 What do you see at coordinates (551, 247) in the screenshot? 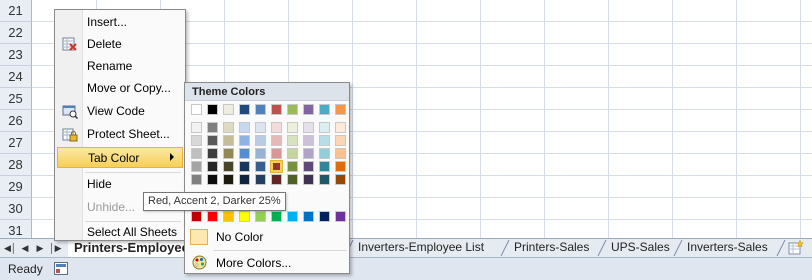
I see `sheet-tab-printers-sales: Printers-Sales` at bounding box center [551, 247].